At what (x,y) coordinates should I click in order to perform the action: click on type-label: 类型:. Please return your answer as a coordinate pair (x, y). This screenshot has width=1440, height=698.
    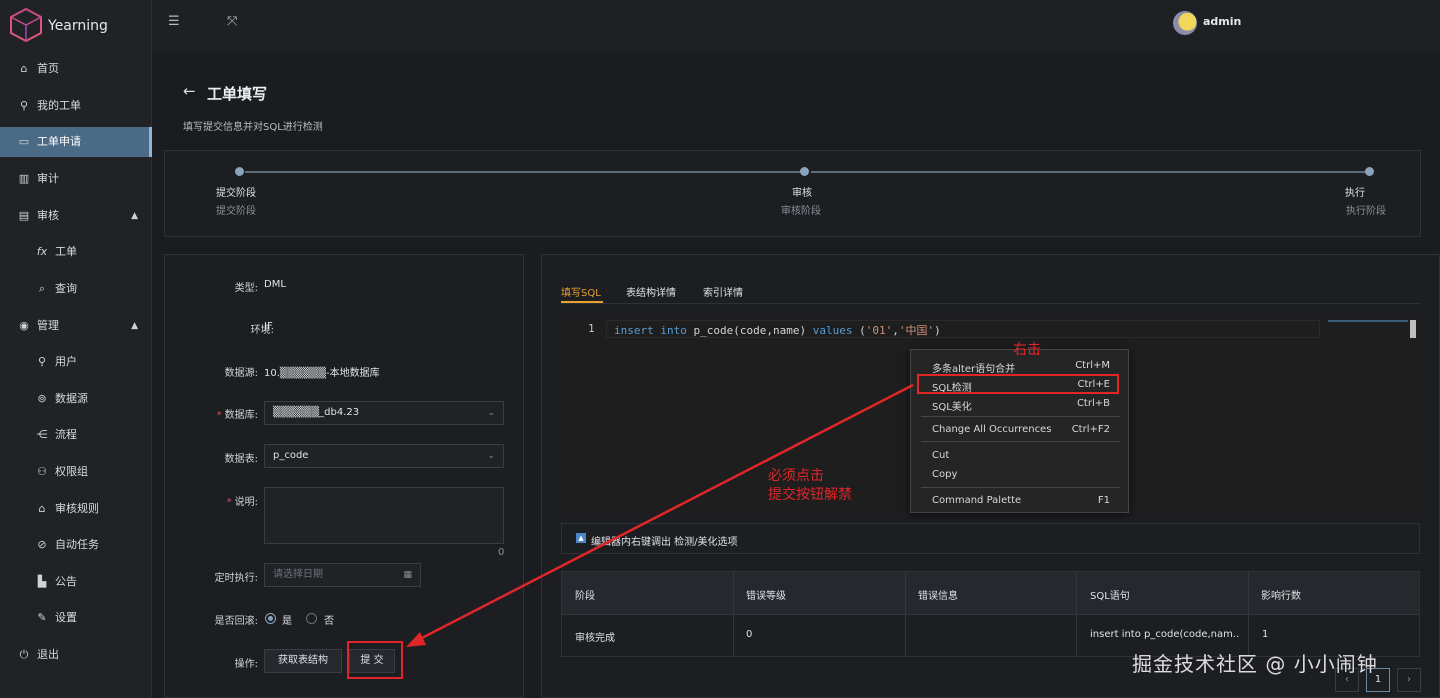
    Looking at the image, I should click on (246, 288).